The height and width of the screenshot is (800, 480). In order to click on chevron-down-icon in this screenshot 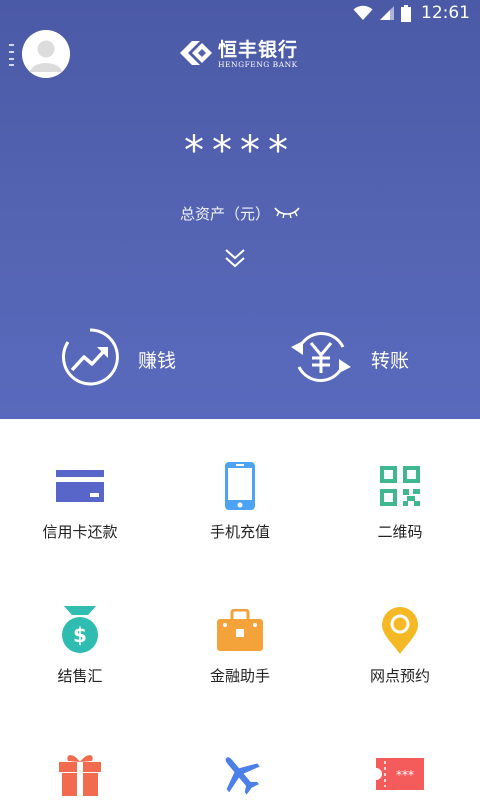, I will do `click(235, 258)`.